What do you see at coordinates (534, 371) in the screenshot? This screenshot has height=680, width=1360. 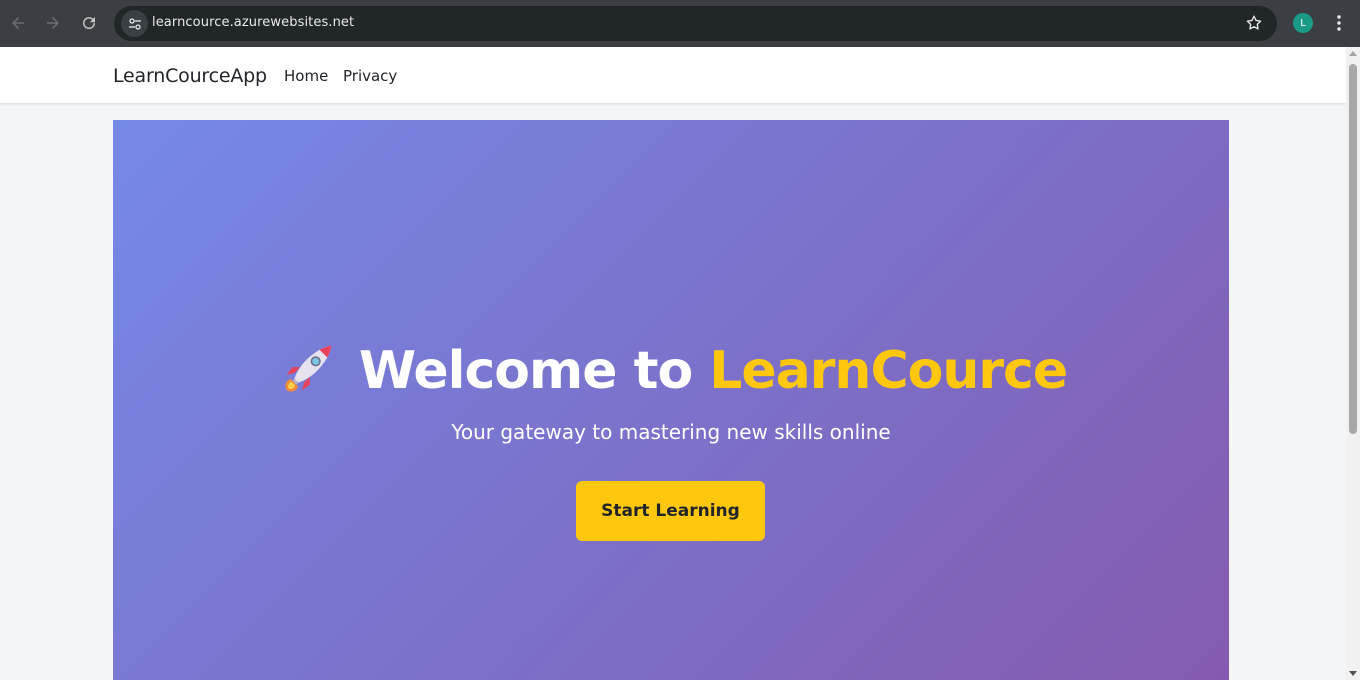 I see `hero-title-prefix: Welcome to` at bounding box center [534, 371].